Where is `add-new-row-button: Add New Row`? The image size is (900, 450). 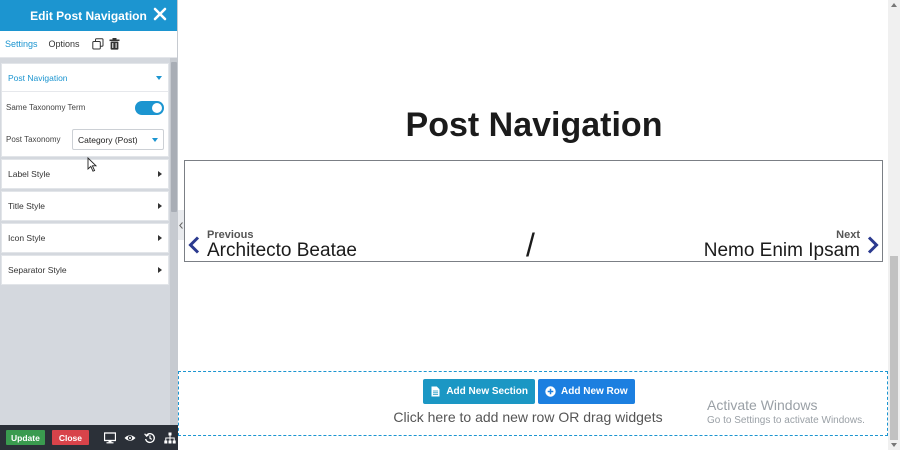
add-new-row-button: Add New Row is located at coordinates (586, 391).